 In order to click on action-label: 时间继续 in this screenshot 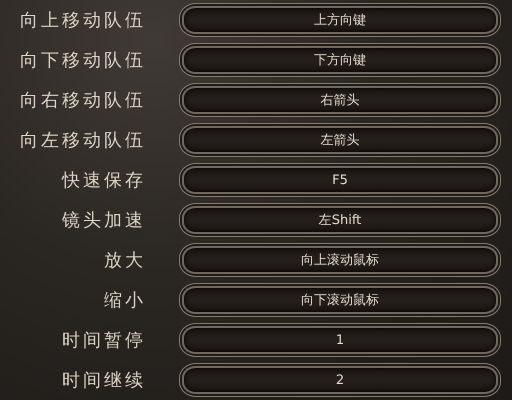, I will do `click(104, 380)`.